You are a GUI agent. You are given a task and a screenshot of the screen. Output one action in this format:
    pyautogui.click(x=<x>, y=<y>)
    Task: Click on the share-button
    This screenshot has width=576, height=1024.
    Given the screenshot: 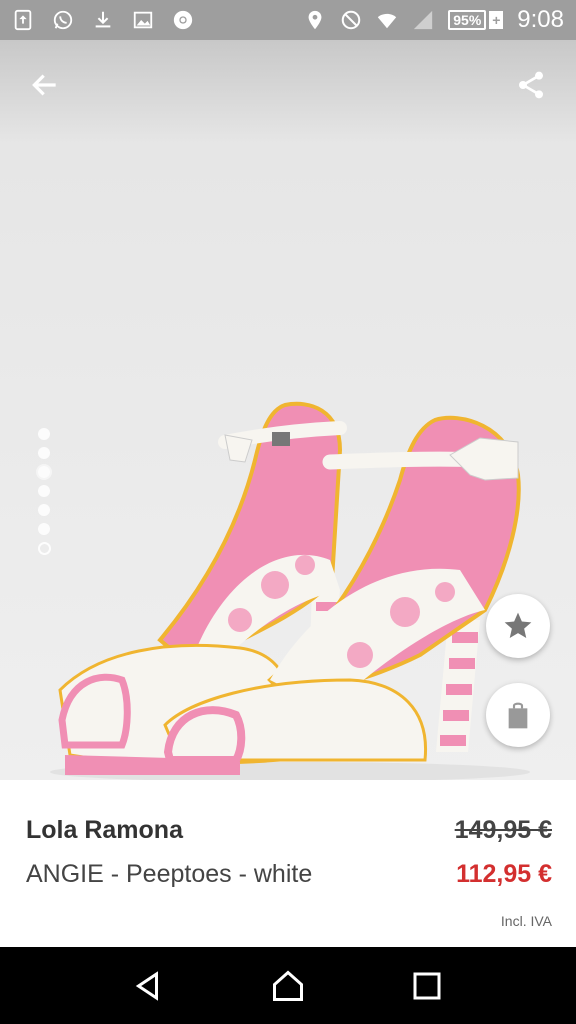 What is the action you would take?
    pyautogui.click(x=531, y=85)
    